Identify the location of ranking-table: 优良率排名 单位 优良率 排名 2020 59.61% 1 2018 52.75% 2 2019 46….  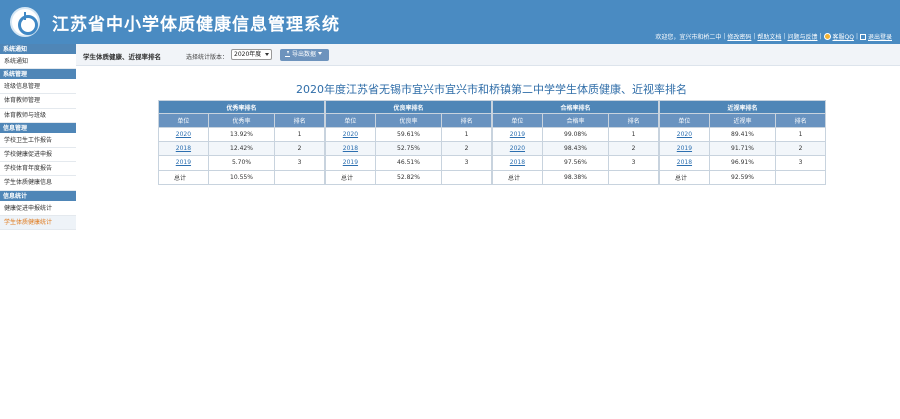
(408, 142).